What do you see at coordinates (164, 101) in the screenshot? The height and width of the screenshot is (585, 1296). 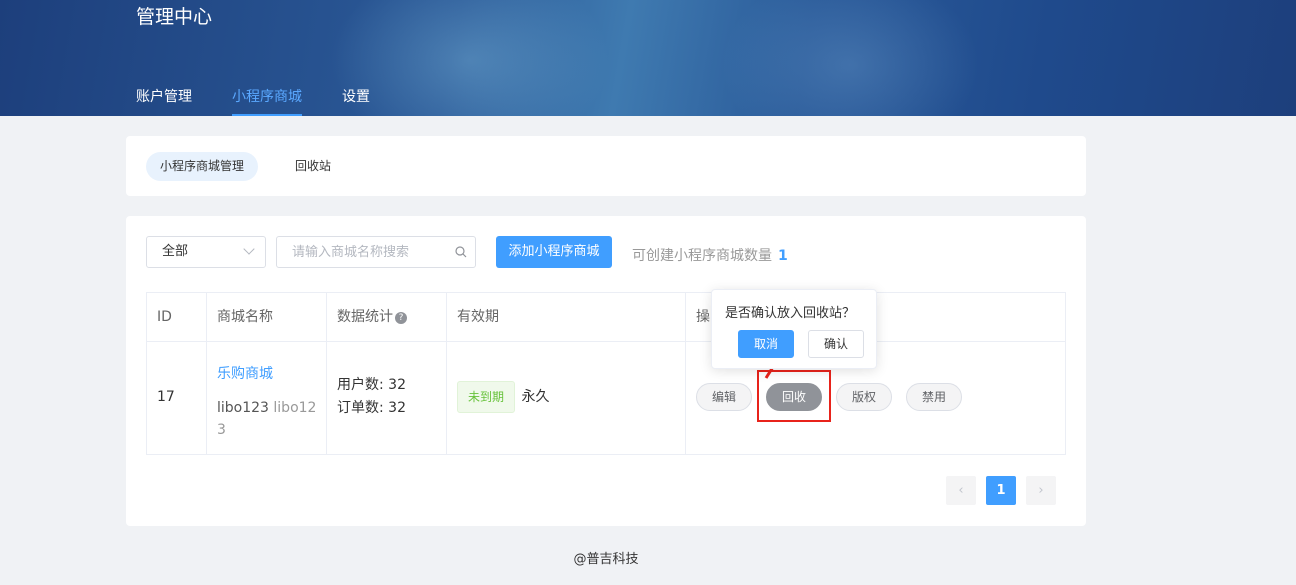 I see `nav-item-accounts: 账户管理` at bounding box center [164, 101].